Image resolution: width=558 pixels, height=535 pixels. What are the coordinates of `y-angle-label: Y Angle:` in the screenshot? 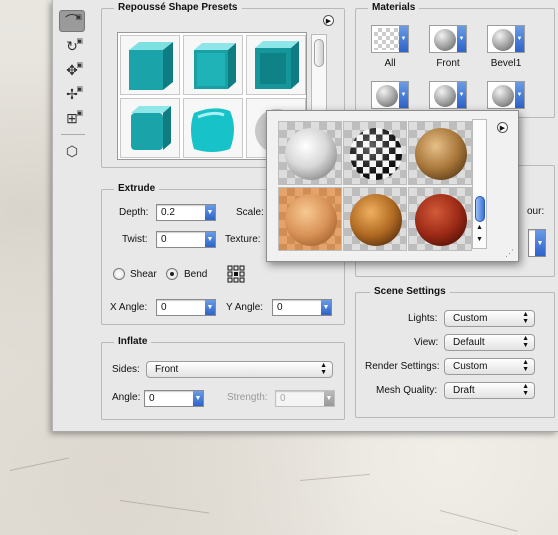 It's located at (245, 307).